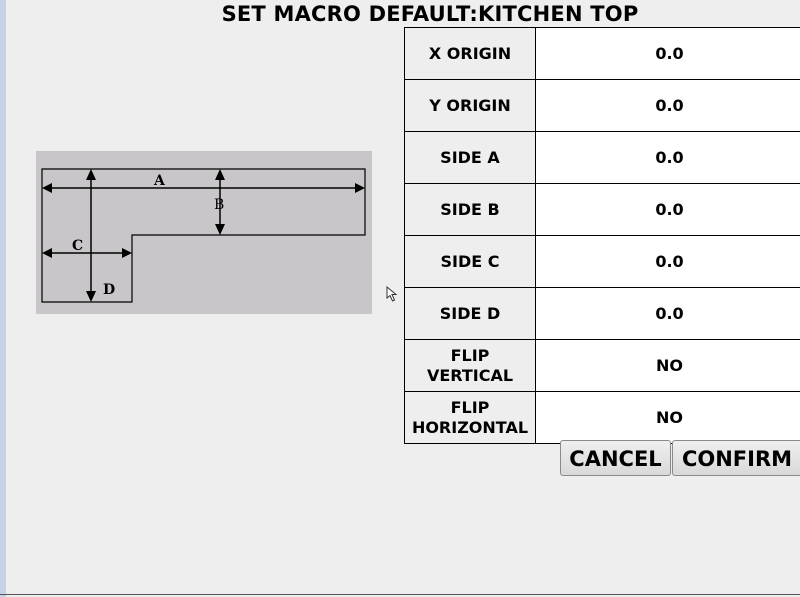 The height and width of the screenshot is (597, 800). I want to click on parameter-label-line: SIDE C, so click(470, 261).